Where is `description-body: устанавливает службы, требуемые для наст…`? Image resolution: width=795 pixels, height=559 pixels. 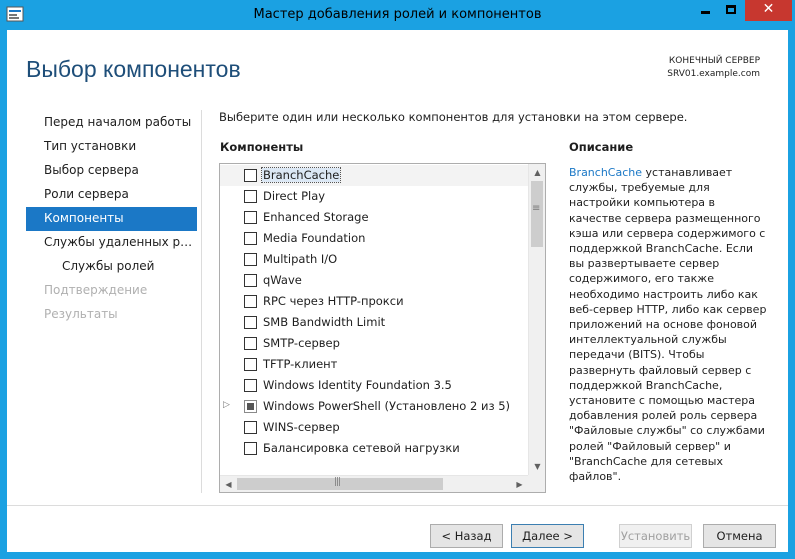
description-body: устанавливает службы, требуемые для наст… is located at coordinates (668, 325).